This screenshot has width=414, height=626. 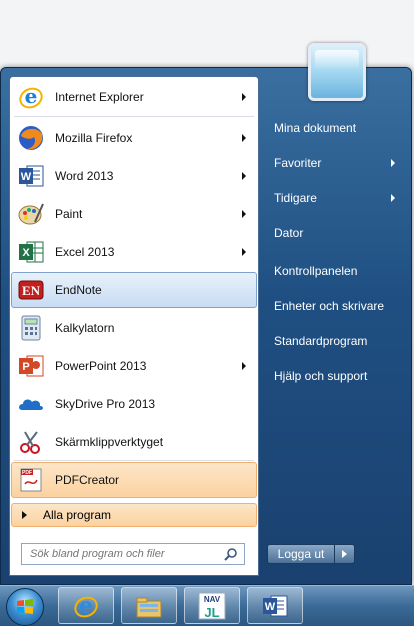 What do you see at coordinates (231, 554) in the screenshot?
I see `search-icon` at bounding box center [231, 554].